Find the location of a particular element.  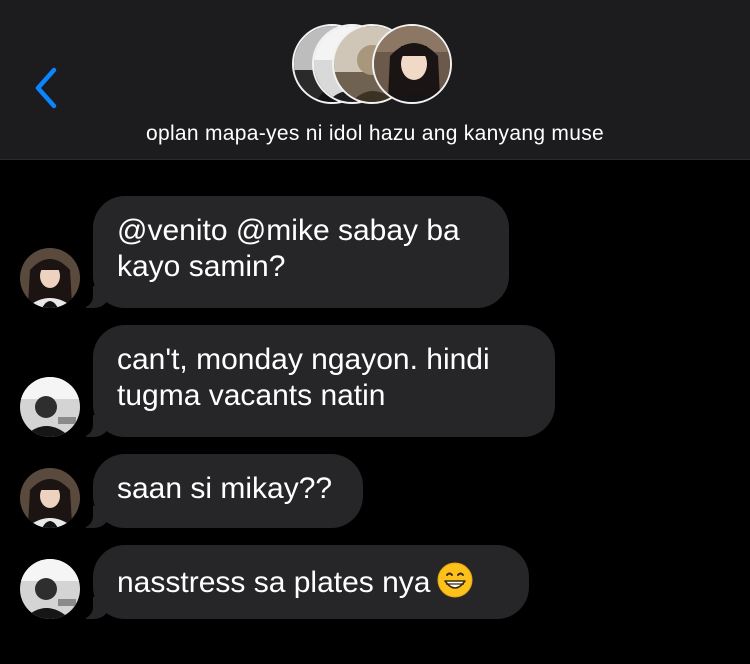

back-button is located at coordinates (46, 88).